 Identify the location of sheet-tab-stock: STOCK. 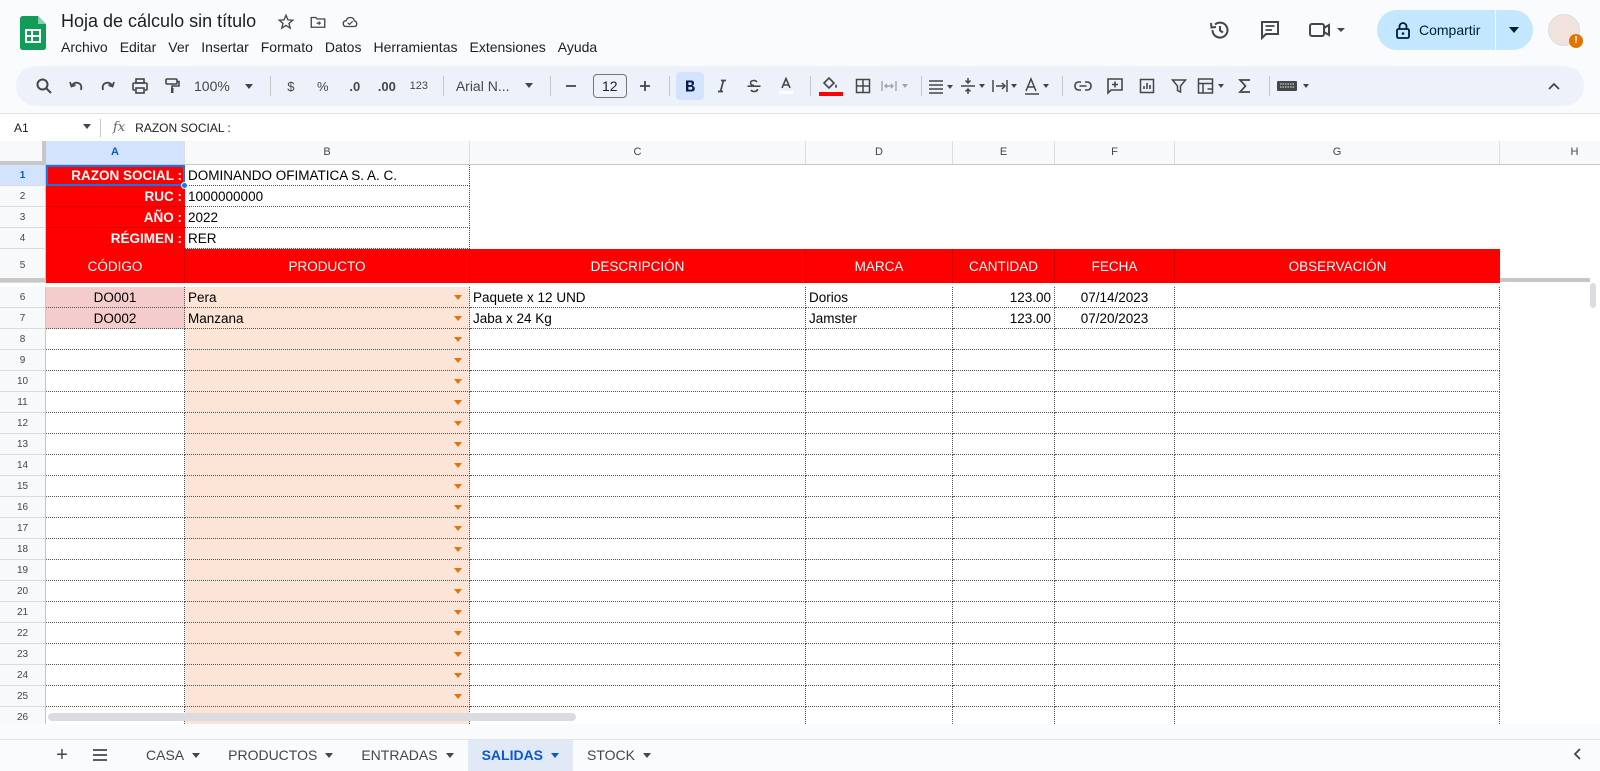
(619, 755).